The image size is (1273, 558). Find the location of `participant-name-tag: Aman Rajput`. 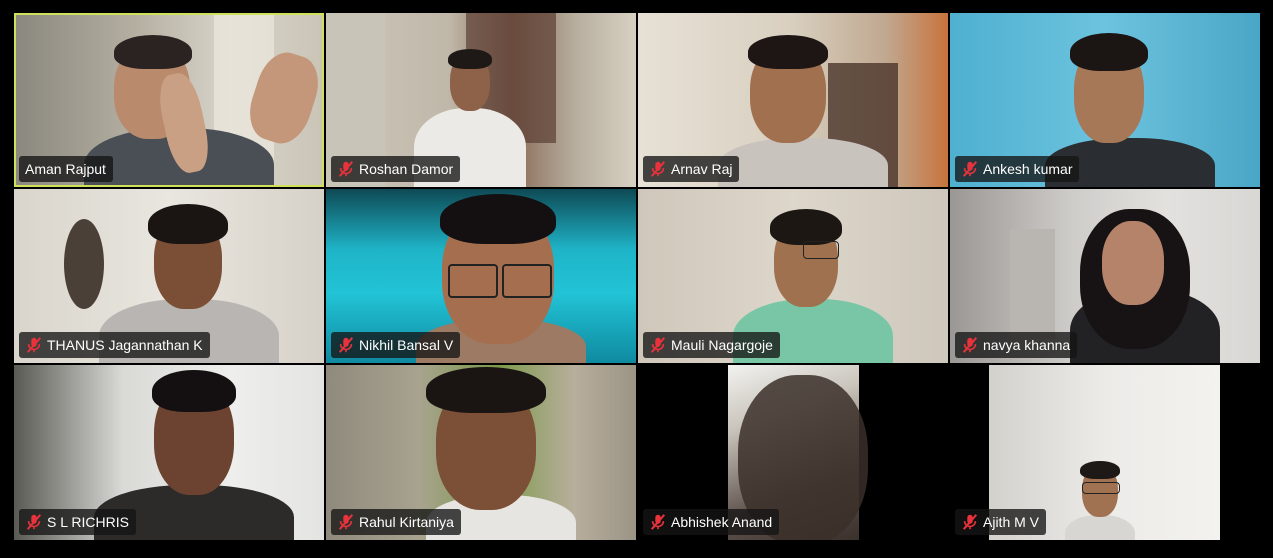

participant-name-tag: Aman Rajput is located at coordinates (66, 169).